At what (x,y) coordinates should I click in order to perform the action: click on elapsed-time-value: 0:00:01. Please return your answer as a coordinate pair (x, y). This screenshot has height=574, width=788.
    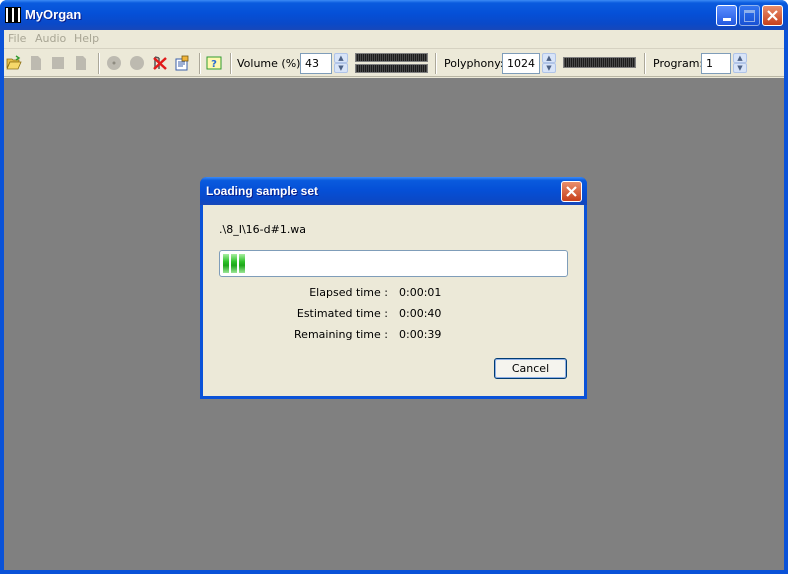
    Looking at the image, I should click on (420, 292).